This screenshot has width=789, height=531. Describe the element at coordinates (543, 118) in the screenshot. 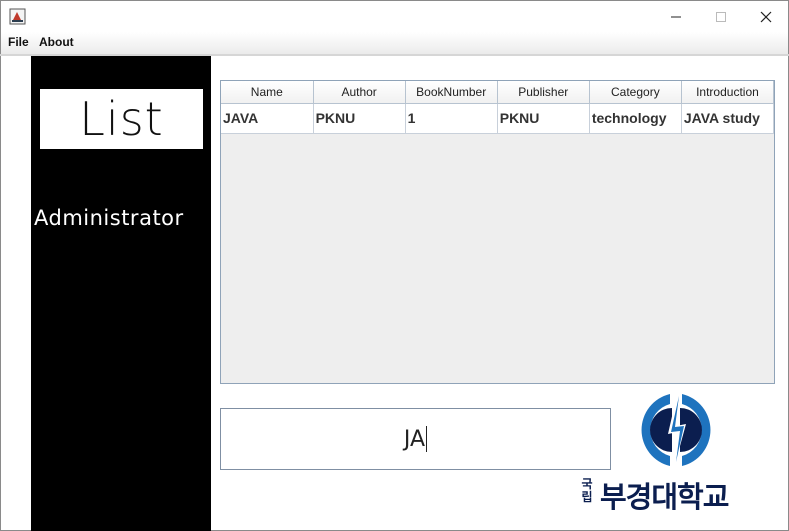

I see `table-cell-publisher: PKNU` at that location.